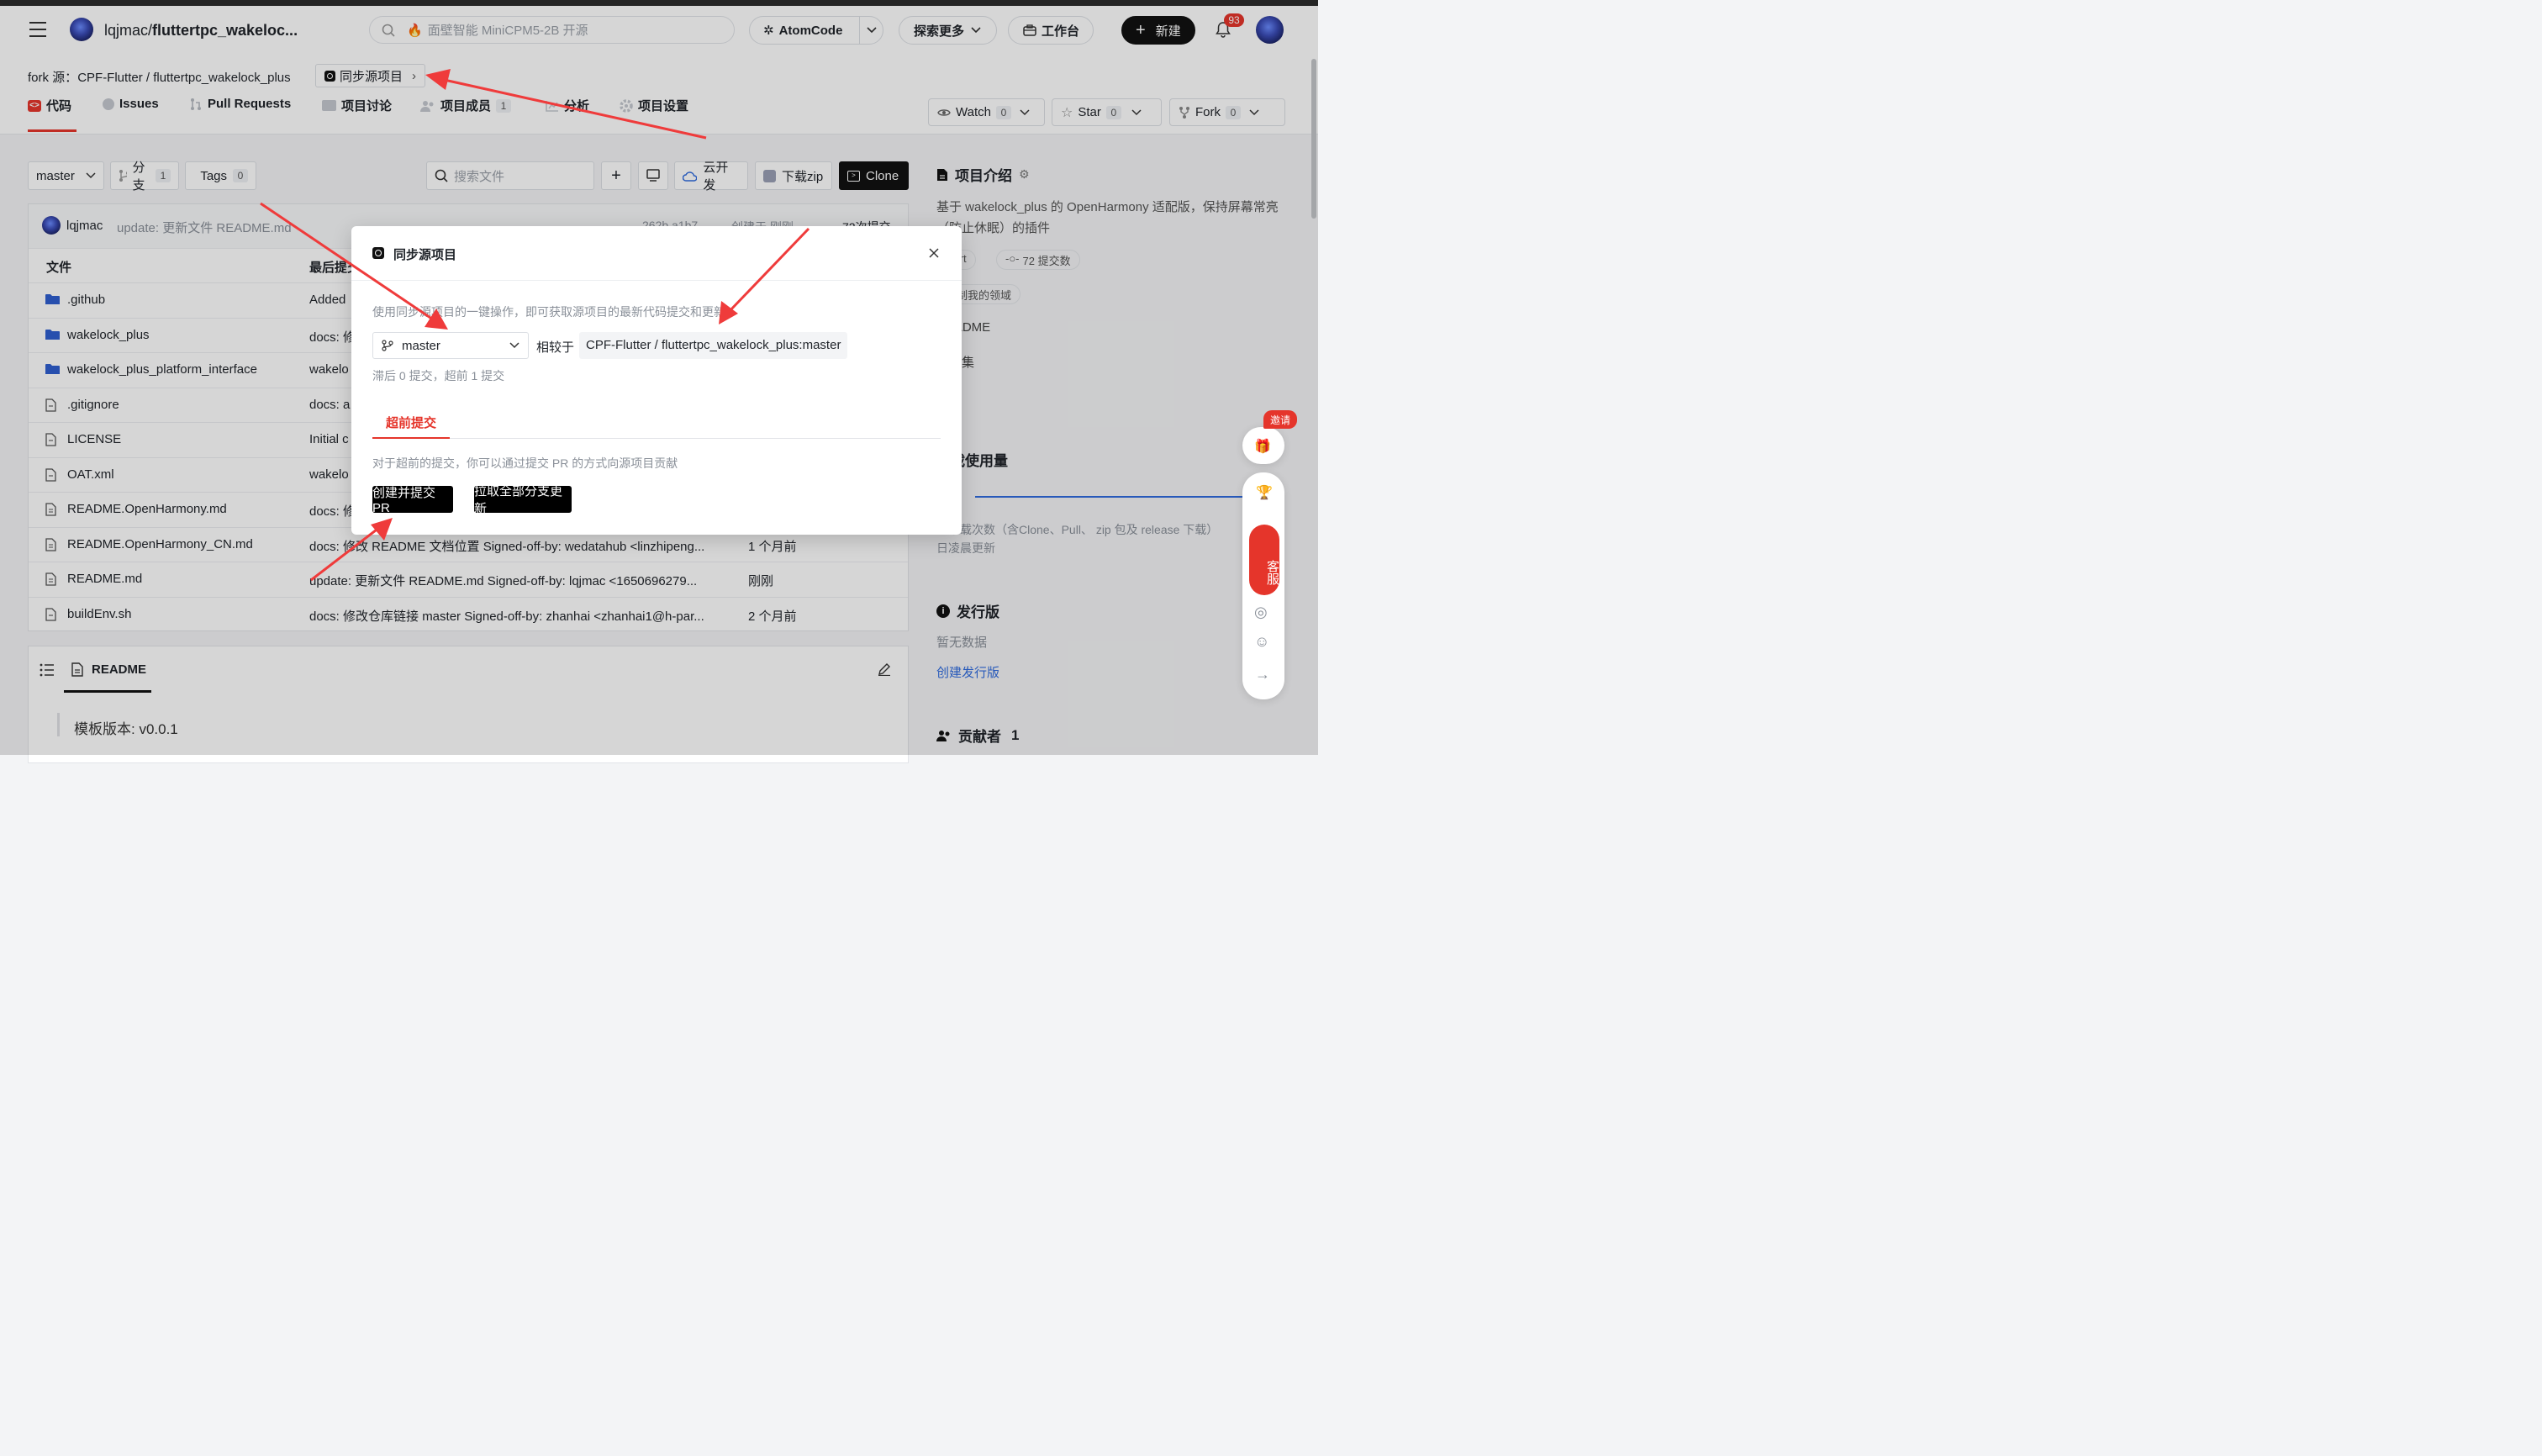 The height and width of the screenshot is (1456, 2542). I want to click on branch-icon, so click(387, 345).